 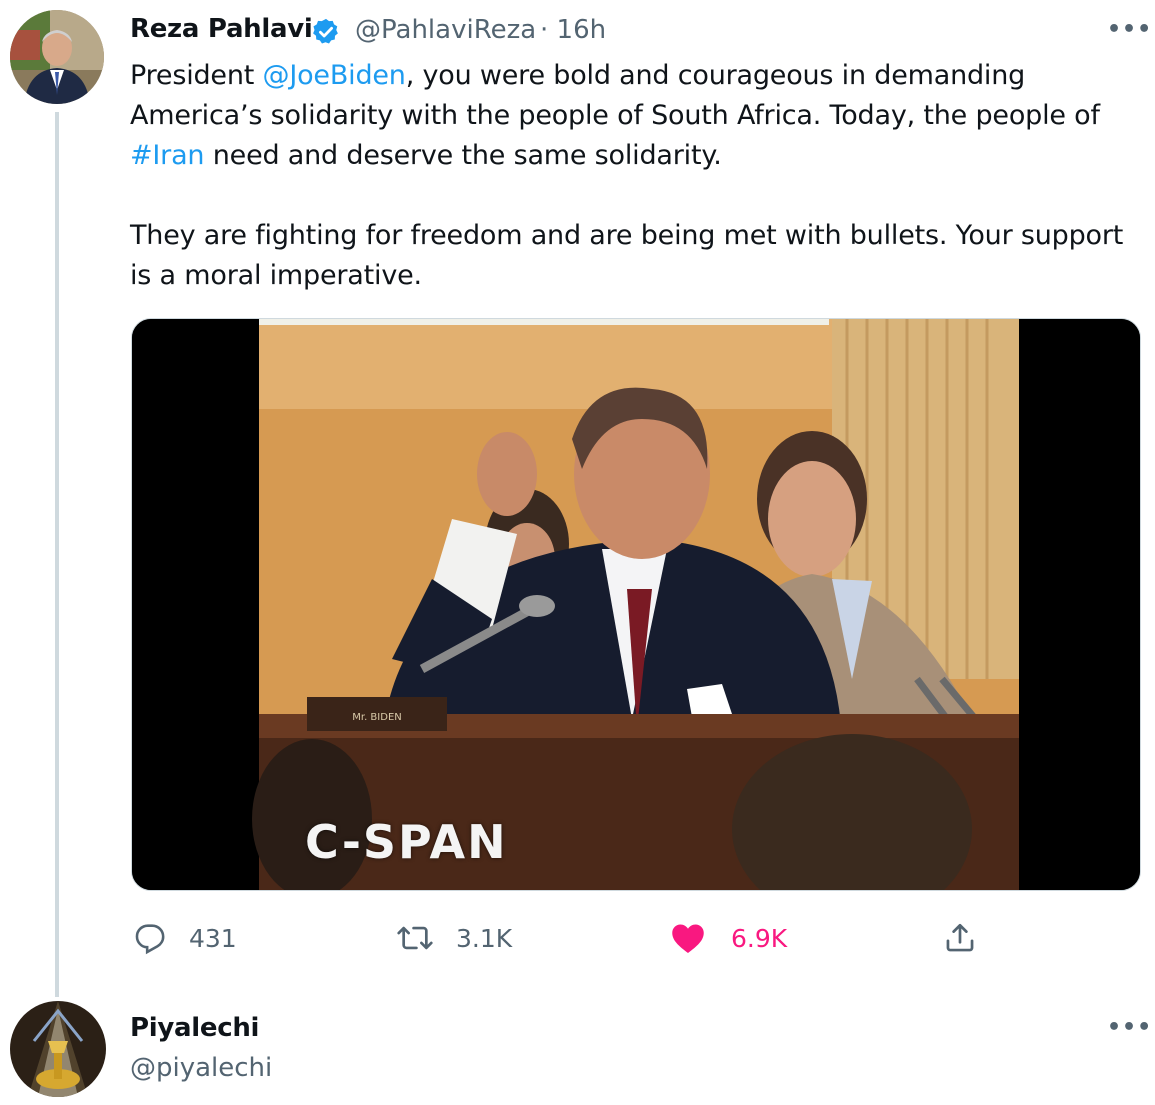 I want to click on heart-icon, so click(x=688, y=938).